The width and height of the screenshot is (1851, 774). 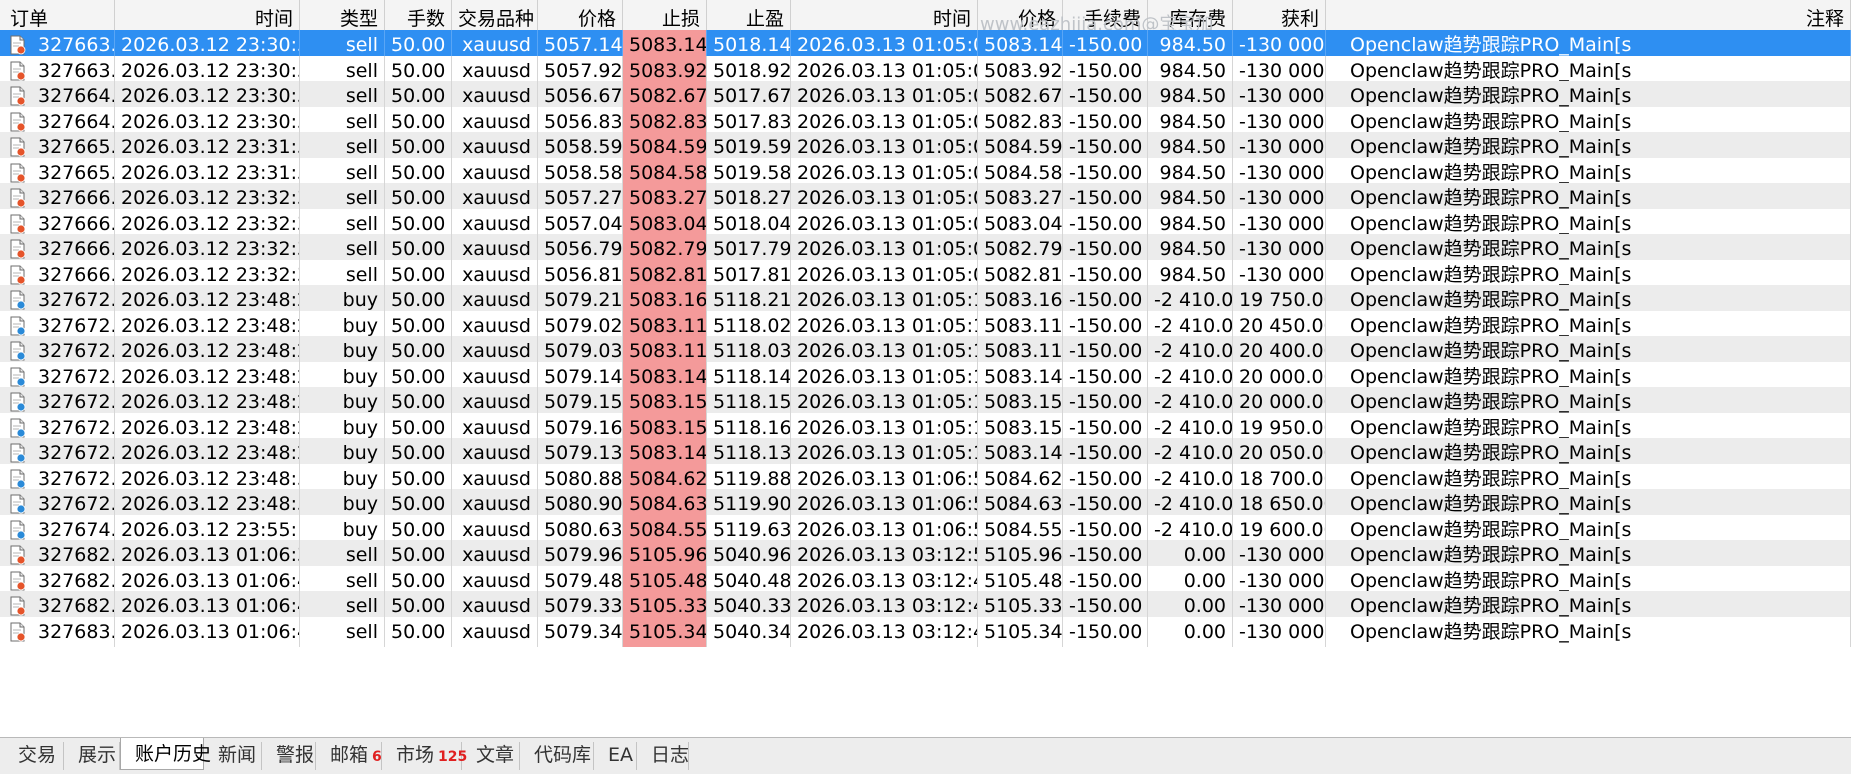 What do you see at coordinates (580, 631) in the screenshot?
I see `cell-price: 5079.34` at bounding box center [580, 631].